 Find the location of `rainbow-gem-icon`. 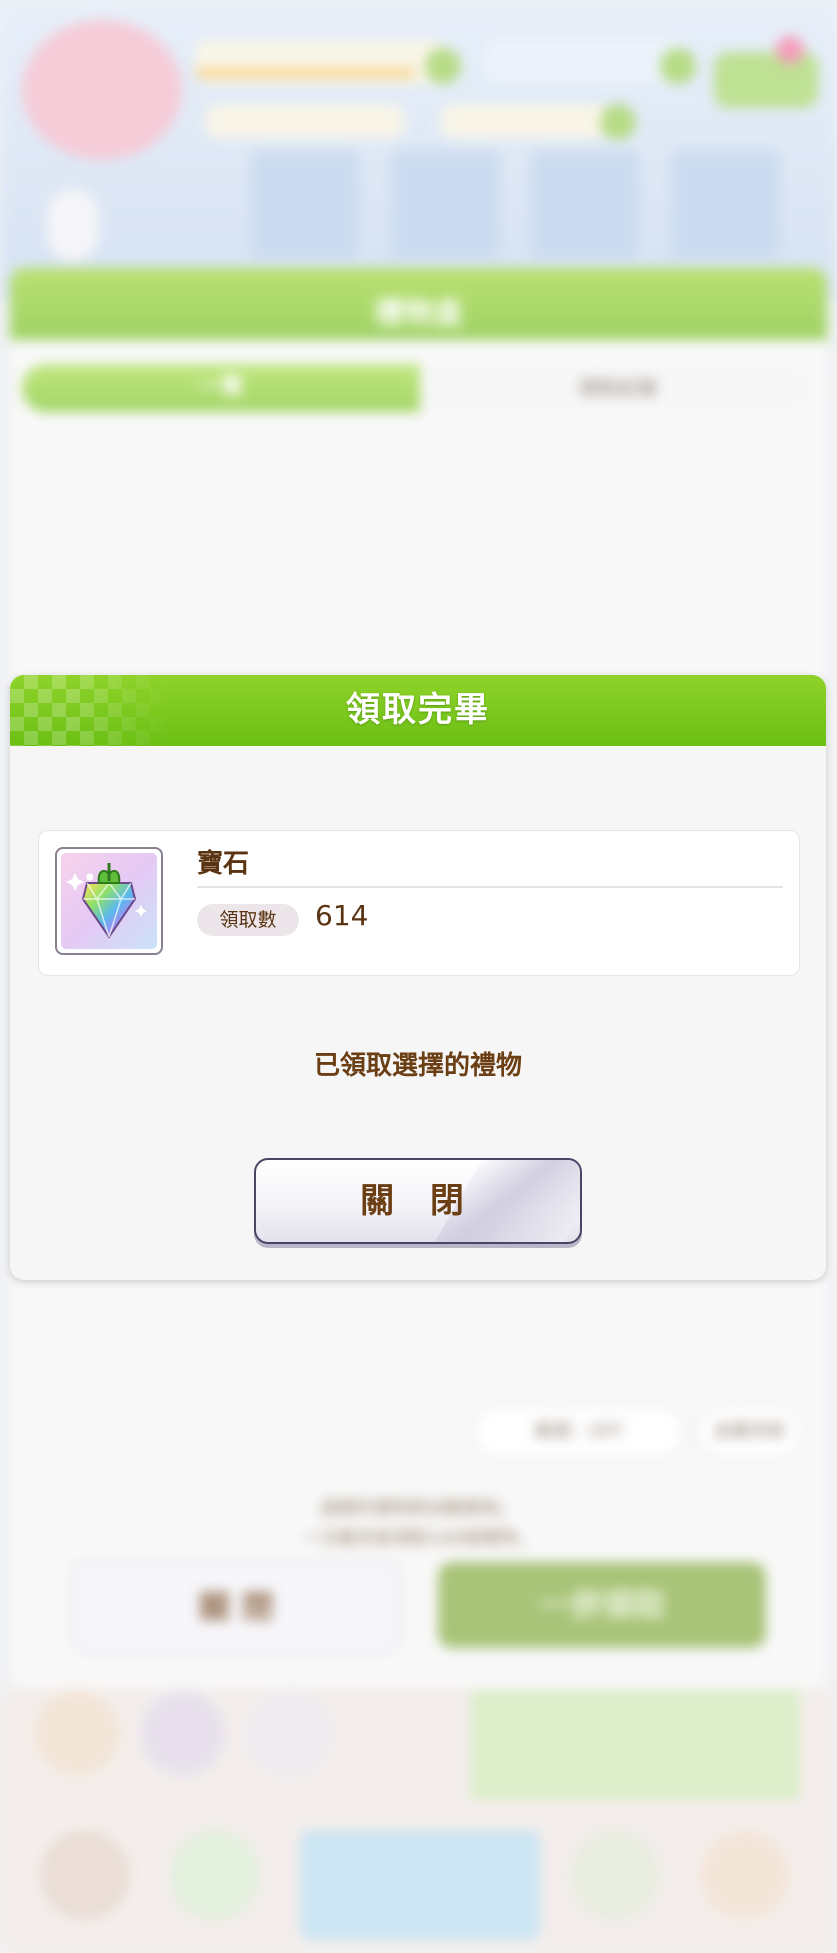

rainbow-gem-icon is located at coordinates (109, 901).